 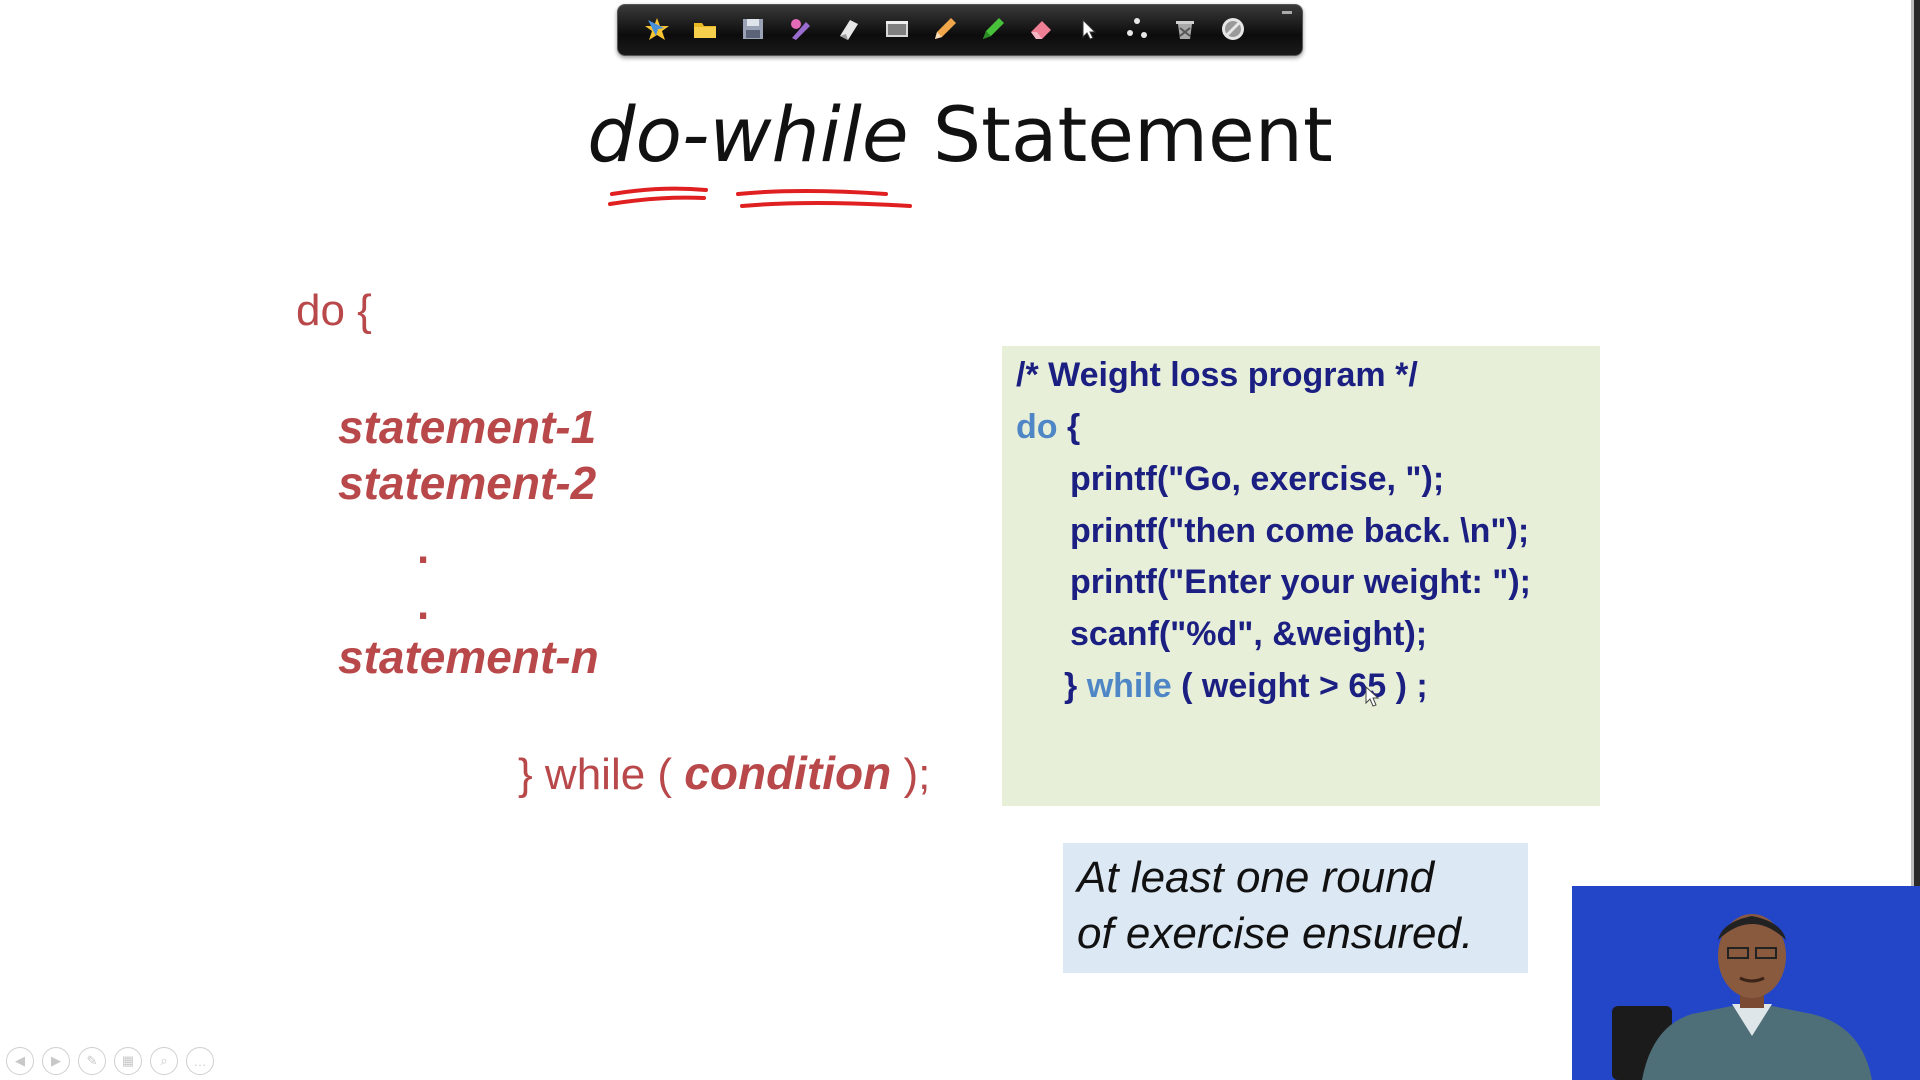 What do you see at coordinates (788, 773) in the screenshot?
I see `syntax-condition: condition` at bounding box center [788, 773].